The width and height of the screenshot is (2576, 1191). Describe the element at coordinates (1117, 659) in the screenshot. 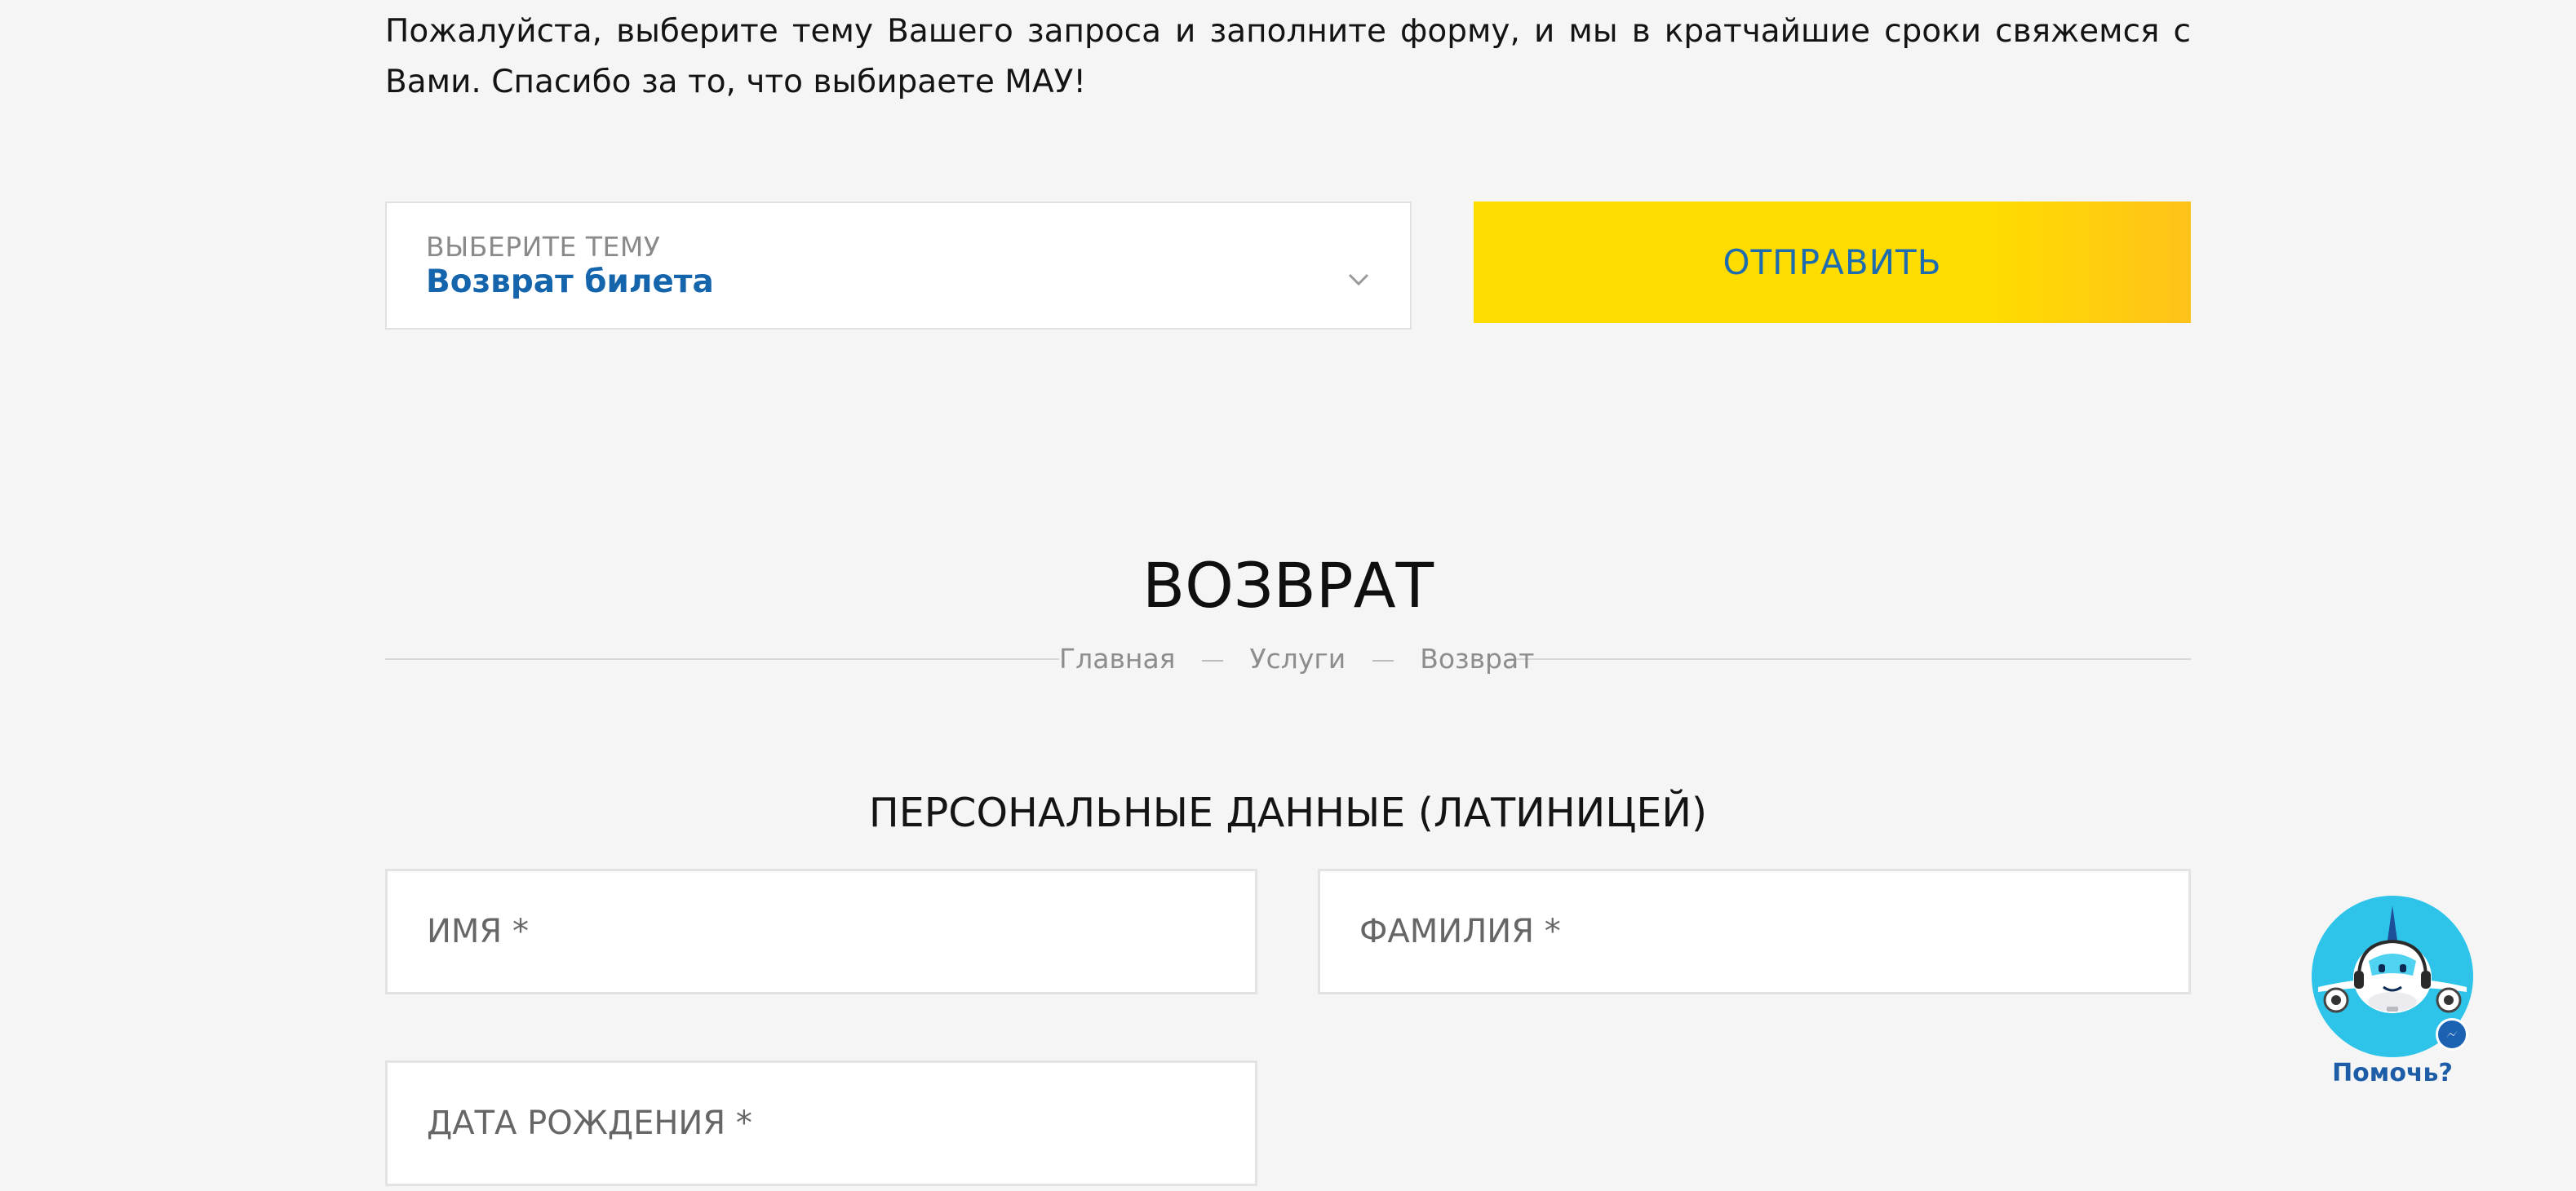

I see `breadcrumb-home: Главная` at that location.